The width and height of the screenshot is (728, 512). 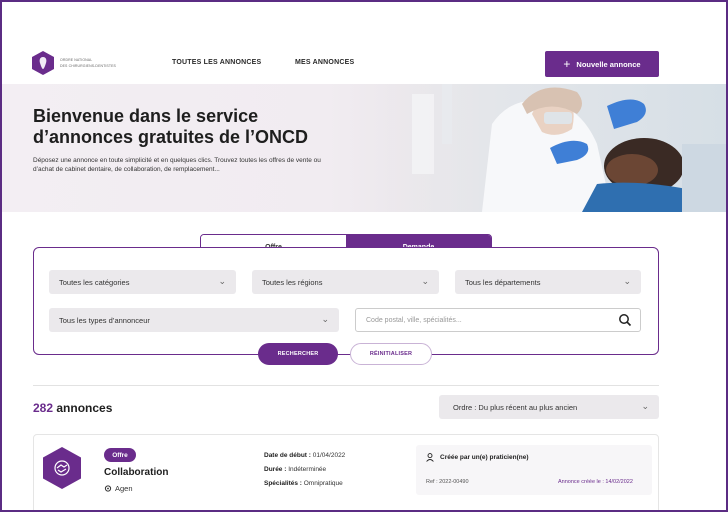 What do you see at coordinates (391, 354) in the screenshot?
I see `reinitialiser-button: RÉINITIALISER` at bounding box center [391, 354].